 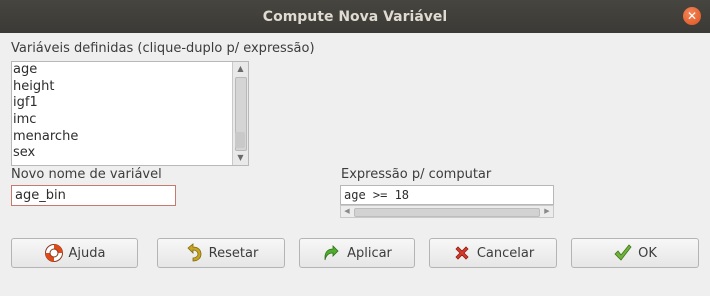 What do you see at coordinates (505, 253) in the screenshot?
I see `cancel-label: Cancelar` at bounding box center [505, 253].